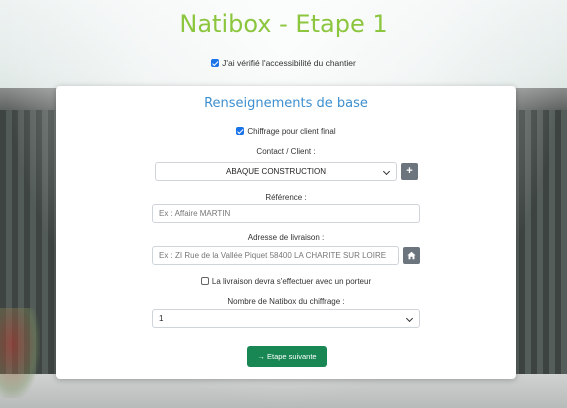 This screenshot has width=567, height=408. I want to click on next-step-button: → Etape suivante, so click(287, 356).